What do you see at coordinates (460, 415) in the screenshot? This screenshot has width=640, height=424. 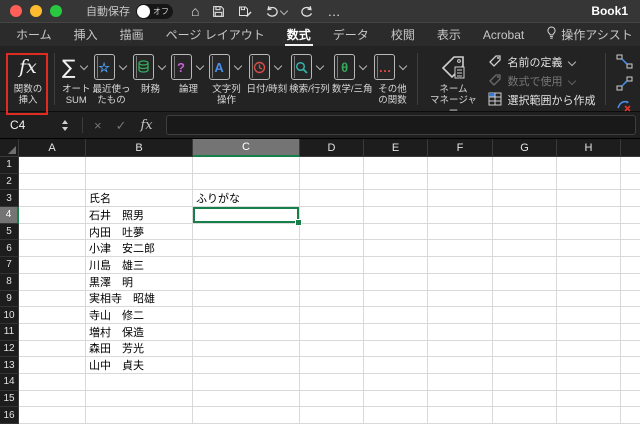 I see `cell-F16` at bounding box center [460, 415].